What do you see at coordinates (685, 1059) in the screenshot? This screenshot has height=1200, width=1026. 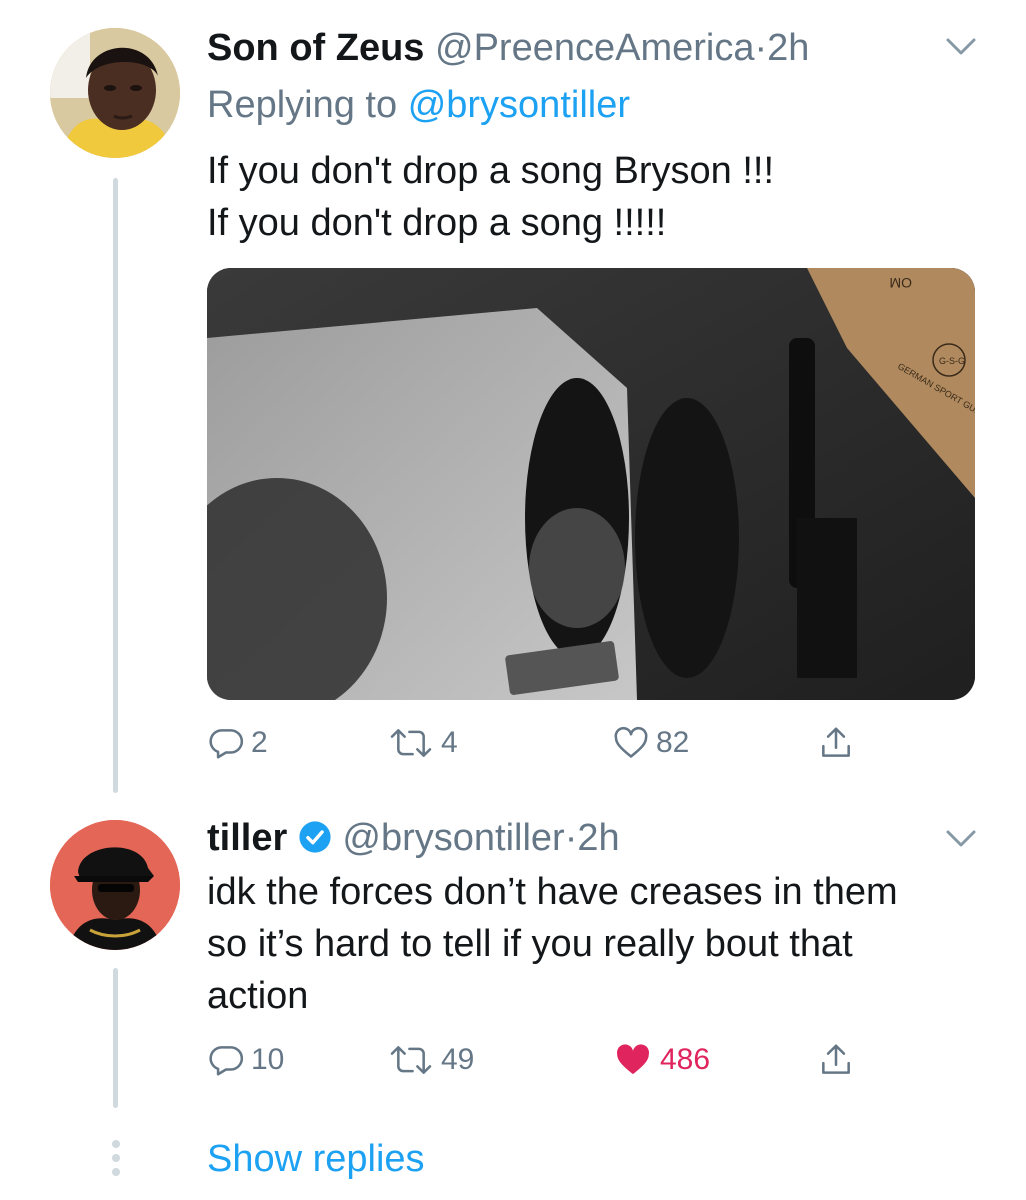 I see `like-count: 486` at bounding box center [685, 1059].